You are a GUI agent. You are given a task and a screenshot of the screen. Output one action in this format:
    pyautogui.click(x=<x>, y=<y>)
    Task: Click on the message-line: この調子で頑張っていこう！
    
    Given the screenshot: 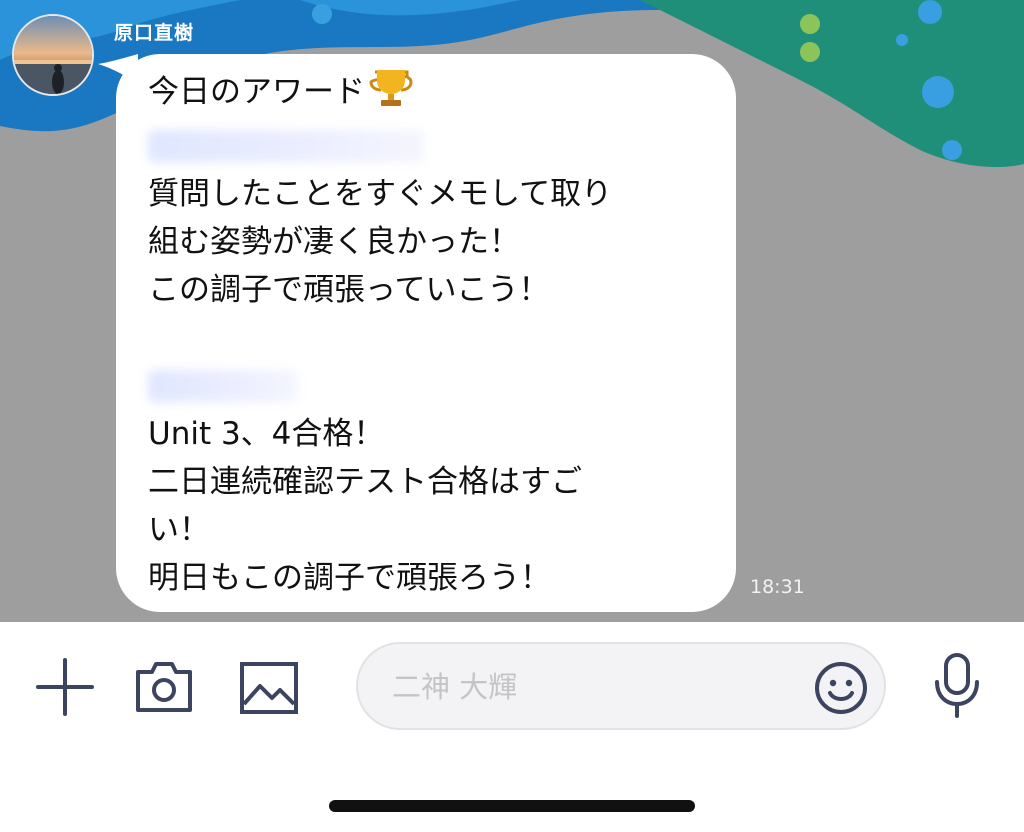 What is the action you would take?
    pyautogui.click(x=349, y=290)
    